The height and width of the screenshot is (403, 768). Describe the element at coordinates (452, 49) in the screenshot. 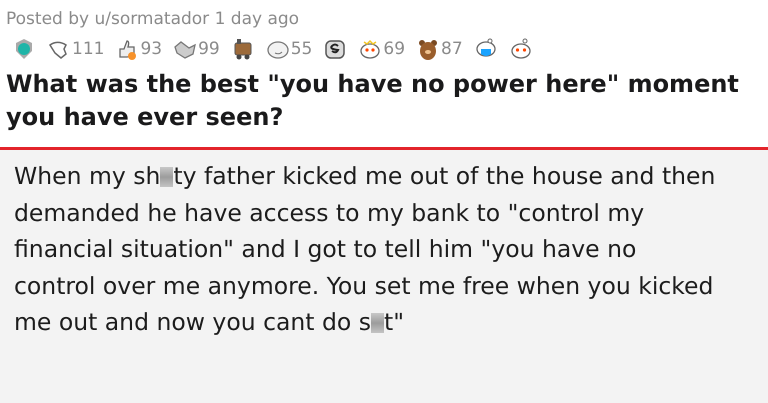

I see `award-count: 87` at that location.